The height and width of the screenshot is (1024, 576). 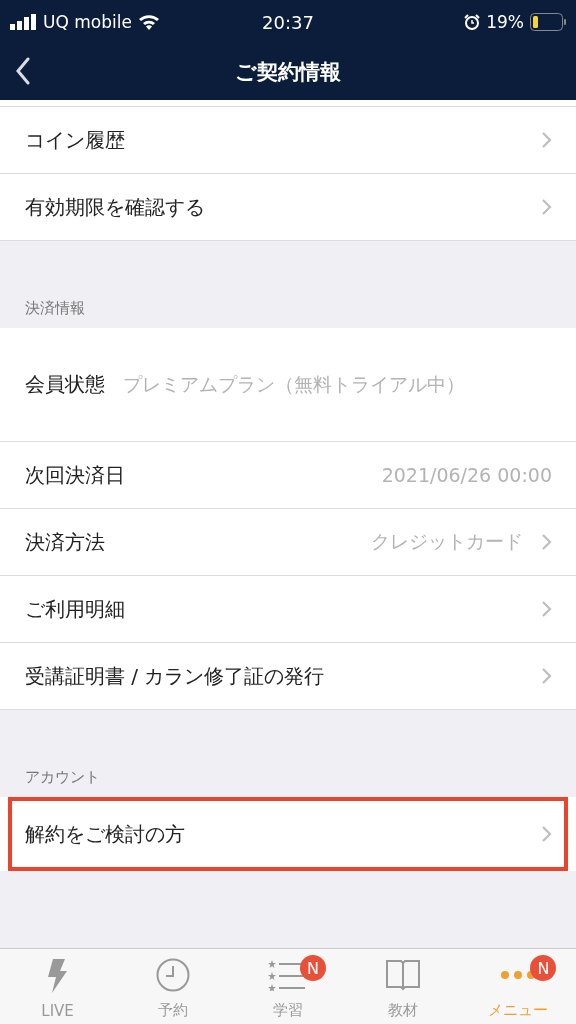 What do you see at coordinates (288, 140) in the screenshot?
I see `list-row: コイン履歴` at bounding box center [288, 140].